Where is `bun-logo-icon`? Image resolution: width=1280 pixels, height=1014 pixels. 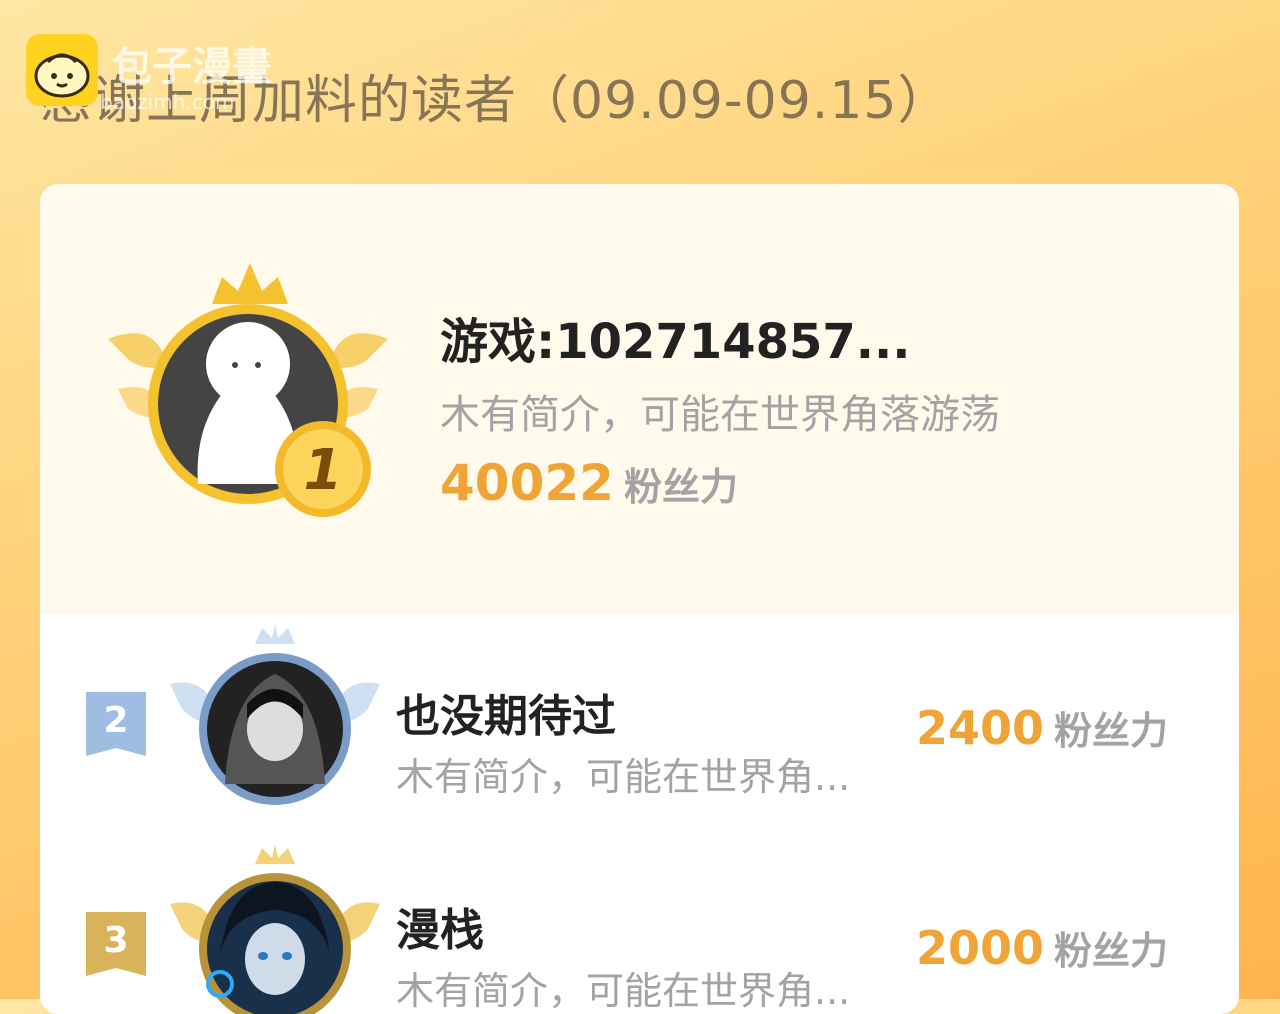 bun-logo-icon is located at coordinates (62, 70).